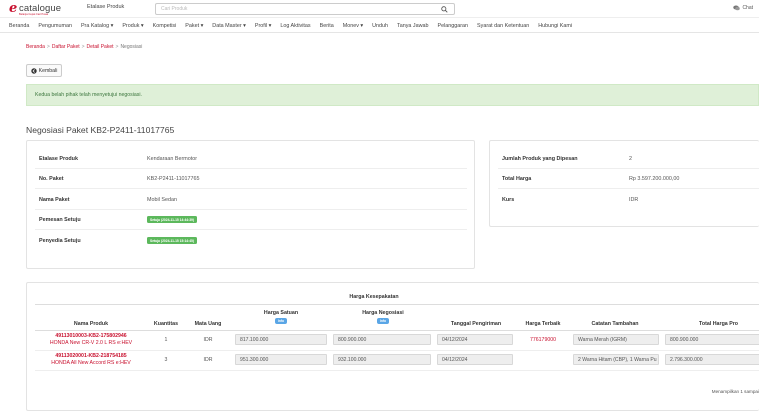 The height and width of the screenshot is (416, 759). What do you see at coordinates (60, 220) in the screenshot?
I see `pemesan-label: Pemesan Setuju` at bounding box center [60, 220].